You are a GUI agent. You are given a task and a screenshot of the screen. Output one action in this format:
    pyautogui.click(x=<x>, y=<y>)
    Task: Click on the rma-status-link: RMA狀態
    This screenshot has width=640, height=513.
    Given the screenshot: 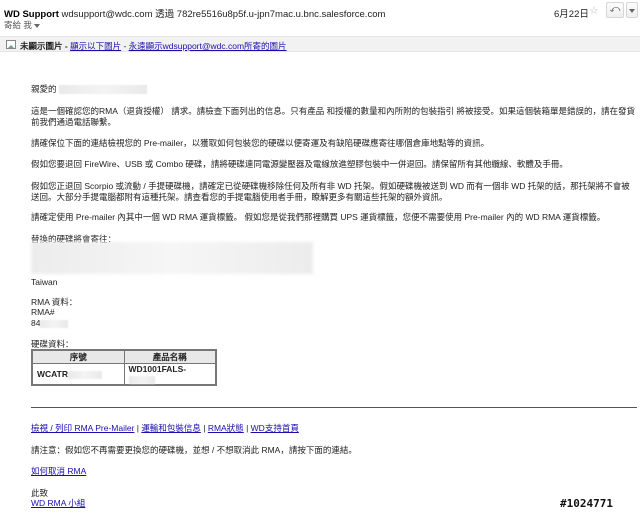 What is the action you would take?
    pyautogui.click(x=226, y=428)
    